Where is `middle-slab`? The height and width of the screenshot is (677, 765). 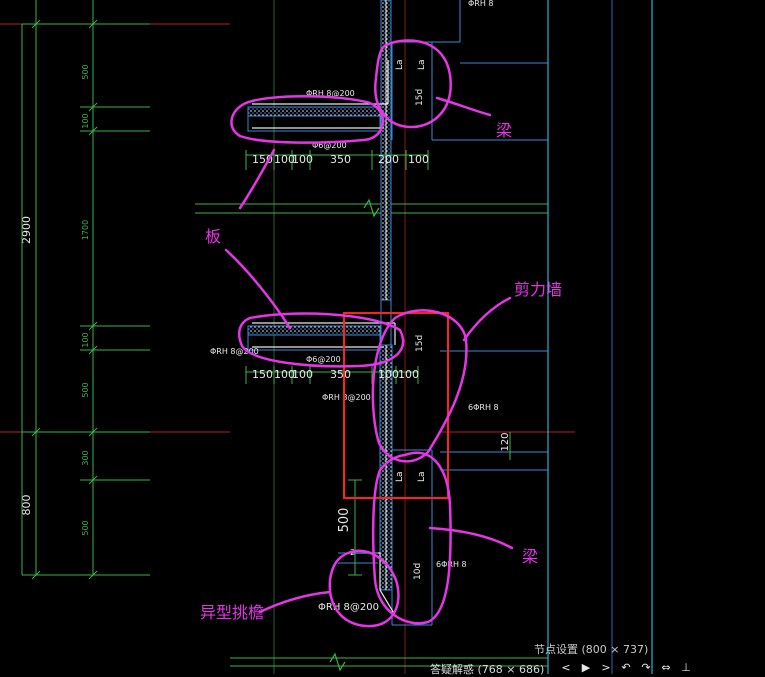 middle-slab is located at coordinates (321, 336).